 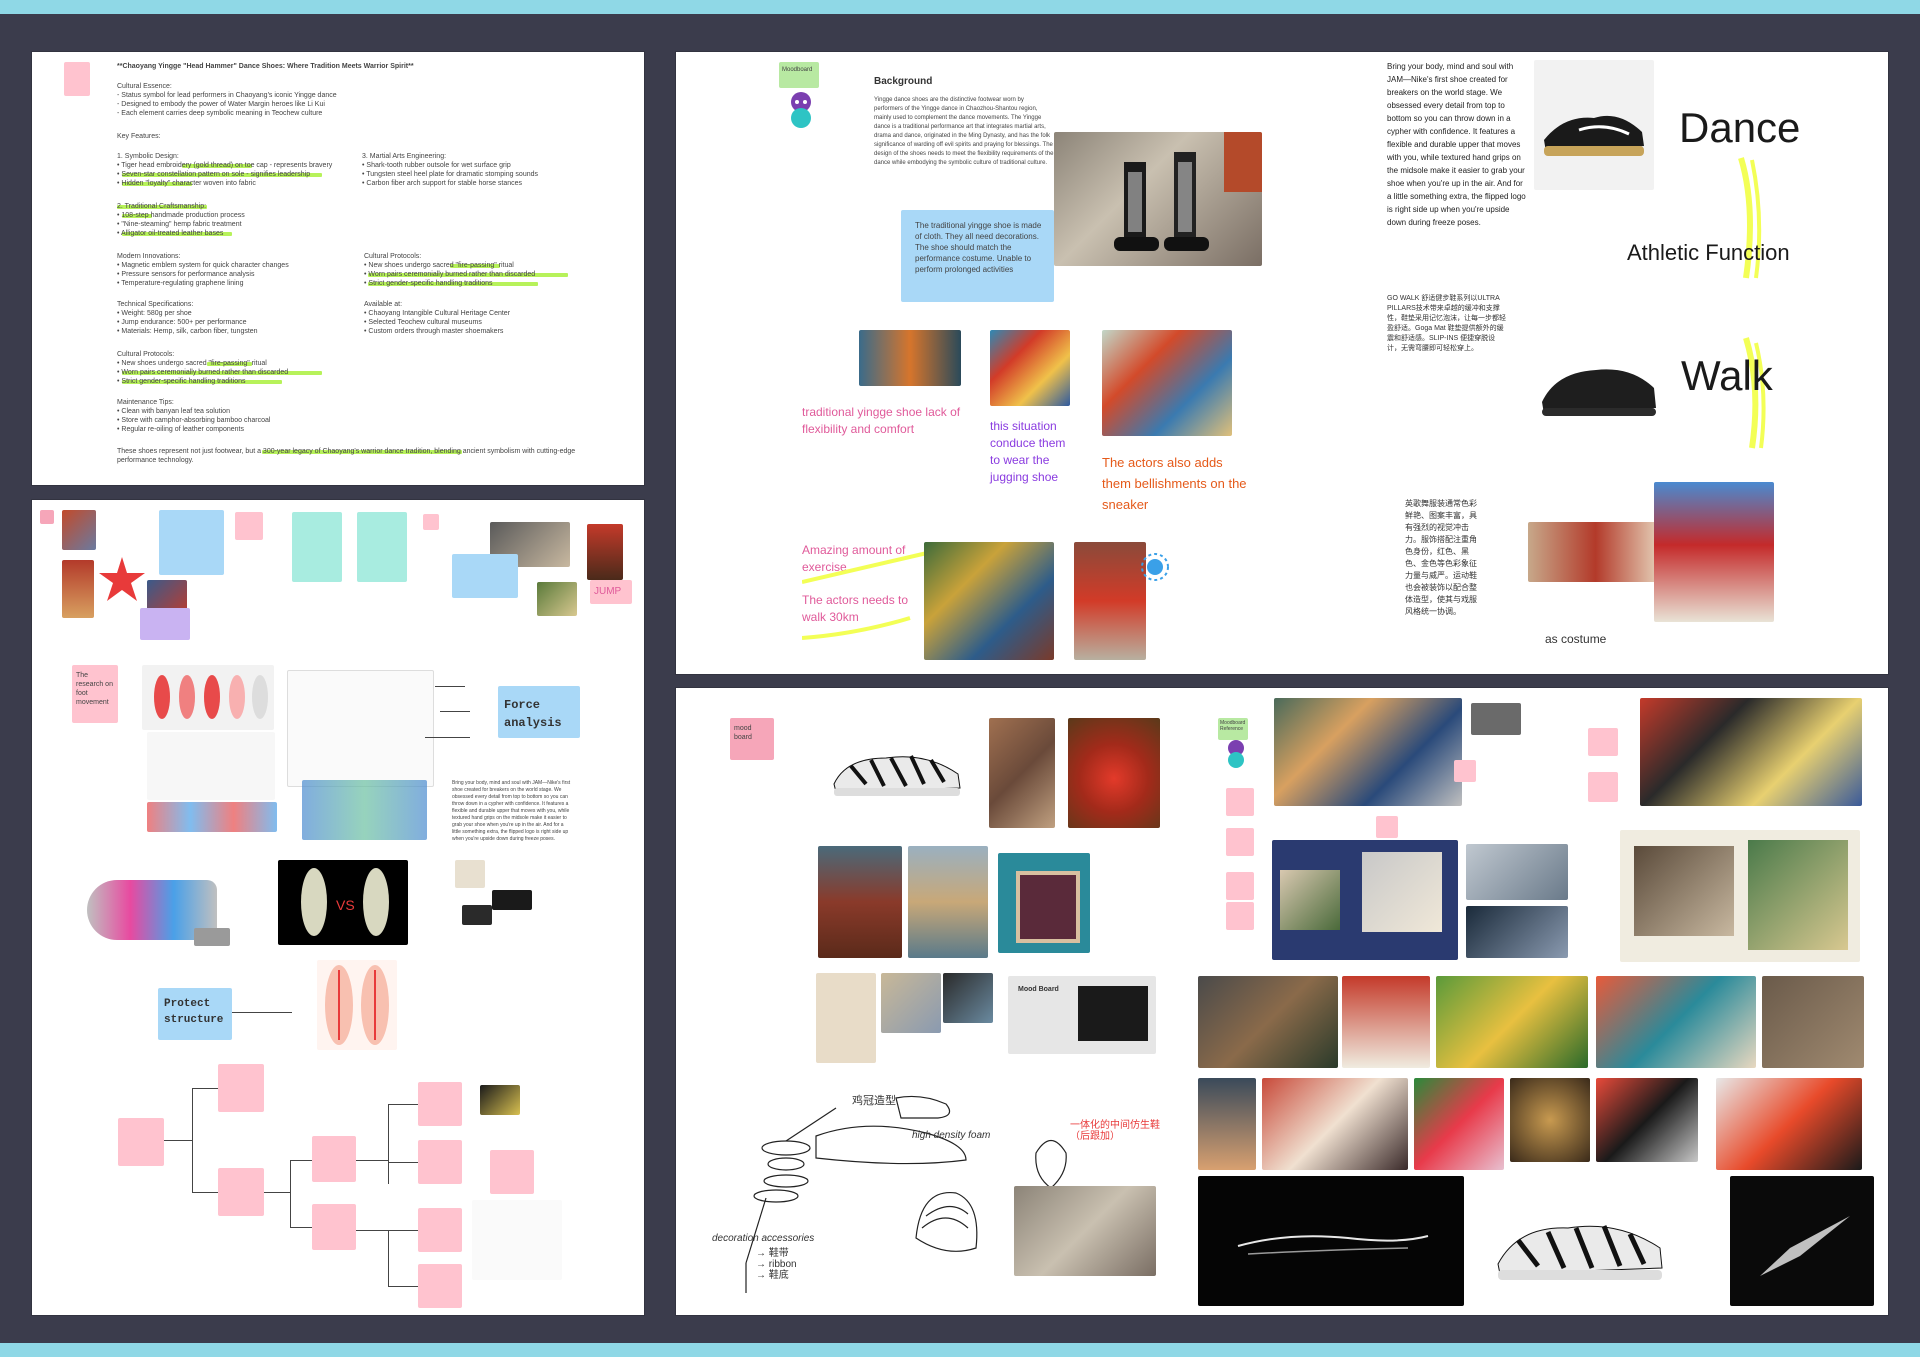 What do you see at coordinates (1268, 1022) in the screenshot?
I see `street-parade-photo` at bounding box center [1268, 1022].